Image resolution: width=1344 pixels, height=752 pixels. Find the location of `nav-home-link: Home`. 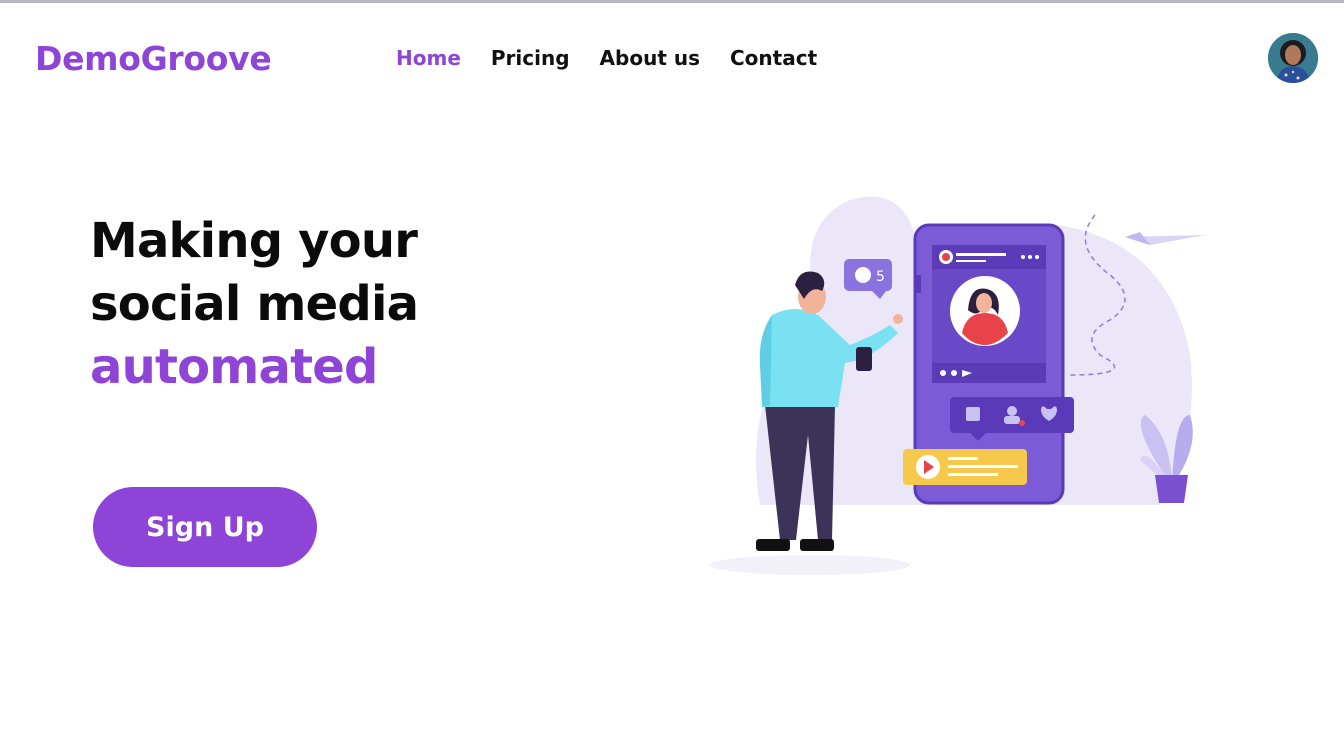

nav-home-link: Home is located at coordinates (428, 58).